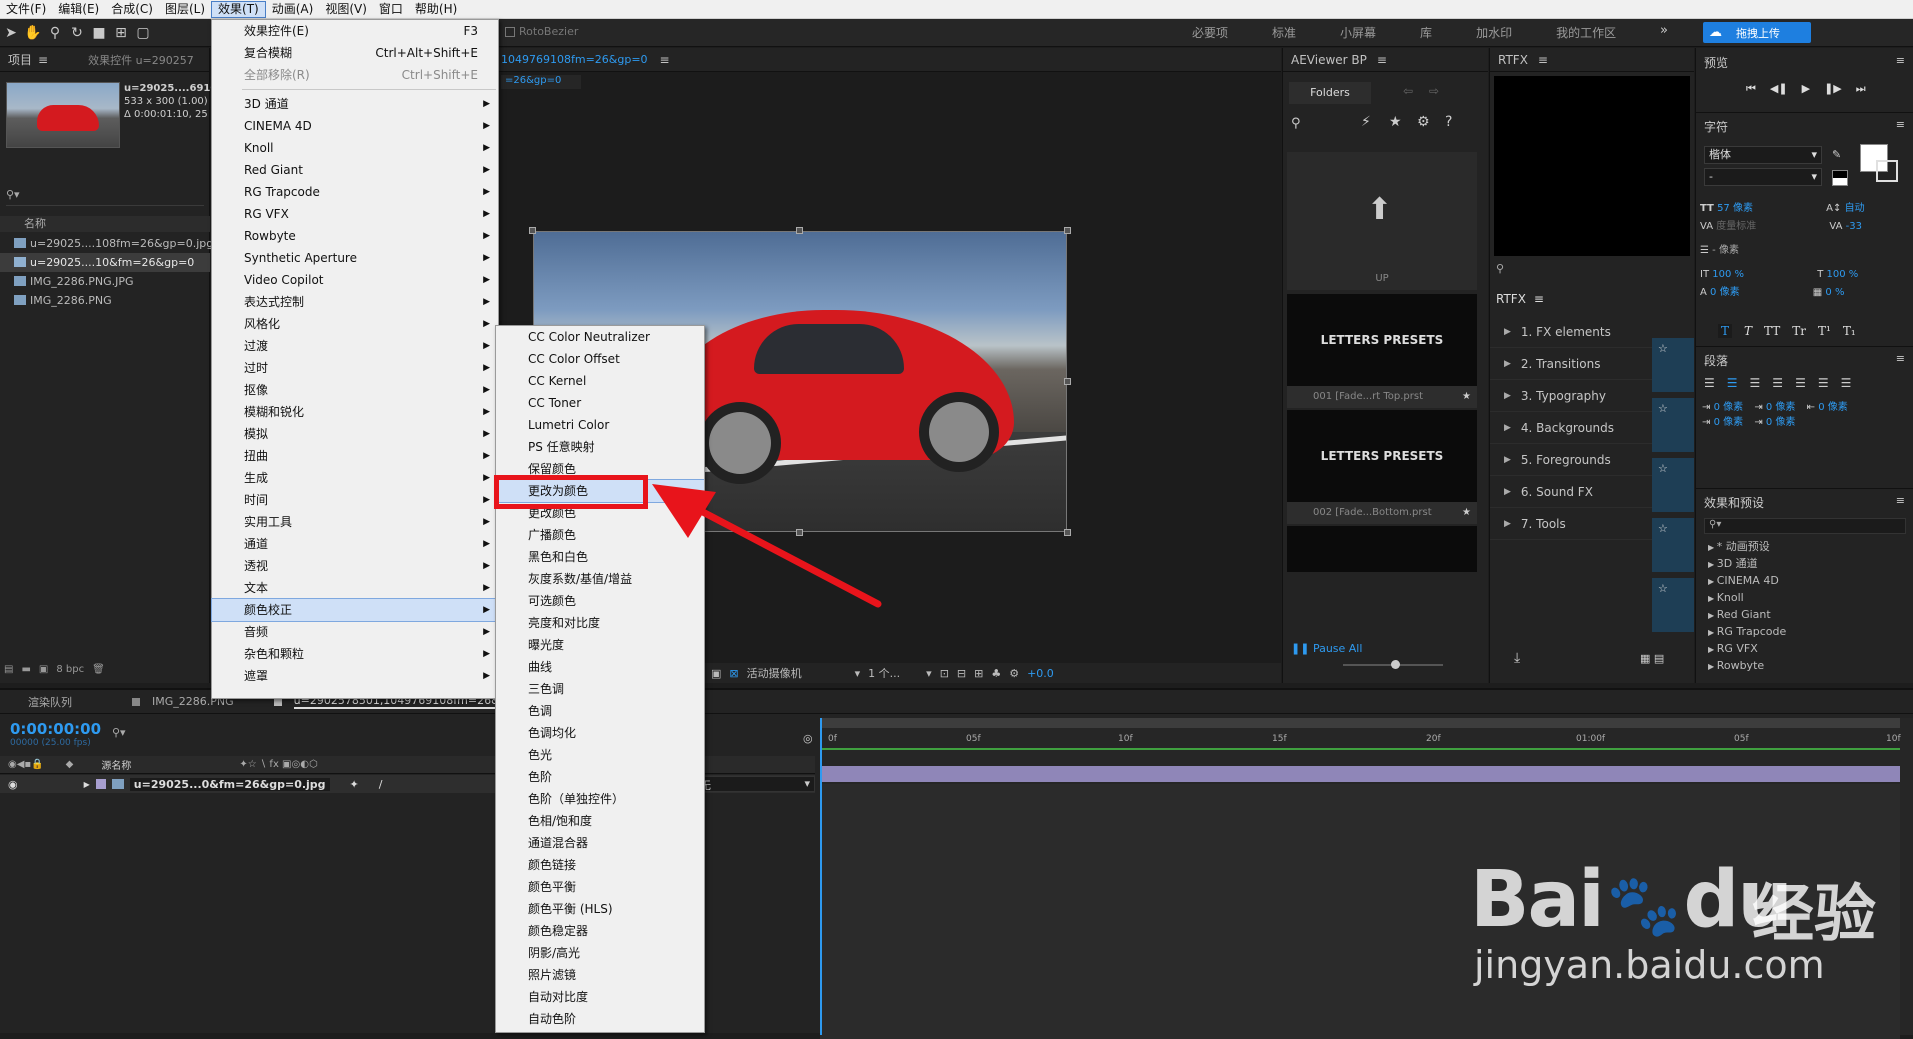 This screenshot has height=1039, width=1913. What do you see at coordinates (600, 645) in the screenshot?
I see `submenu-item-exposure: 曝光度` at bounding box center [600, 645].